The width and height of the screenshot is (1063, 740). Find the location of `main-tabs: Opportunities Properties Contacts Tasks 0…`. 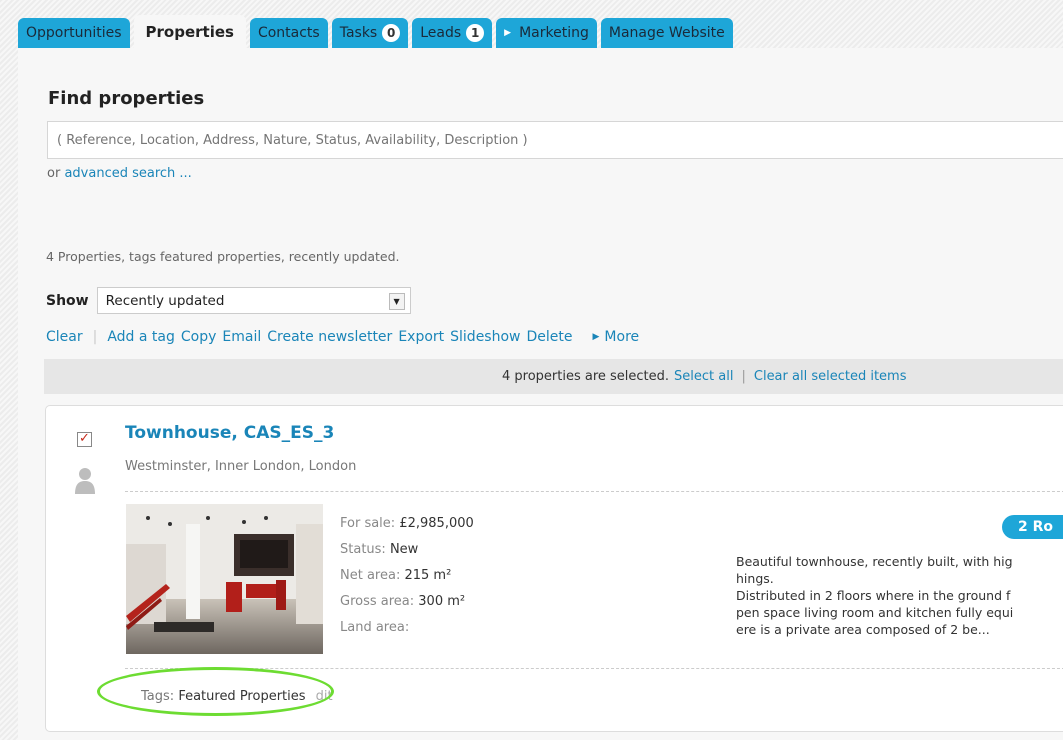

main-tabs: Opportunities Properties Contacts Tasks 0… is located at coordinates (377, 31).